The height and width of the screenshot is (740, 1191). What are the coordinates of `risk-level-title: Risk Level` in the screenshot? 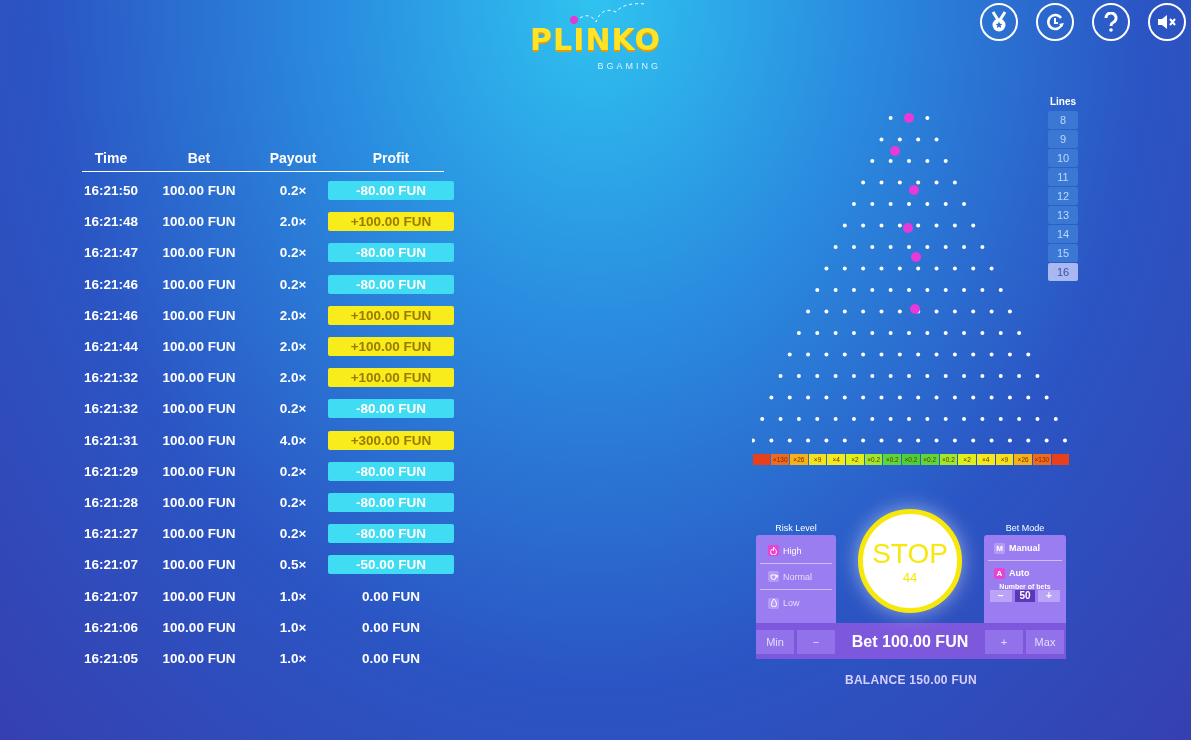 It's located at (796, 528).